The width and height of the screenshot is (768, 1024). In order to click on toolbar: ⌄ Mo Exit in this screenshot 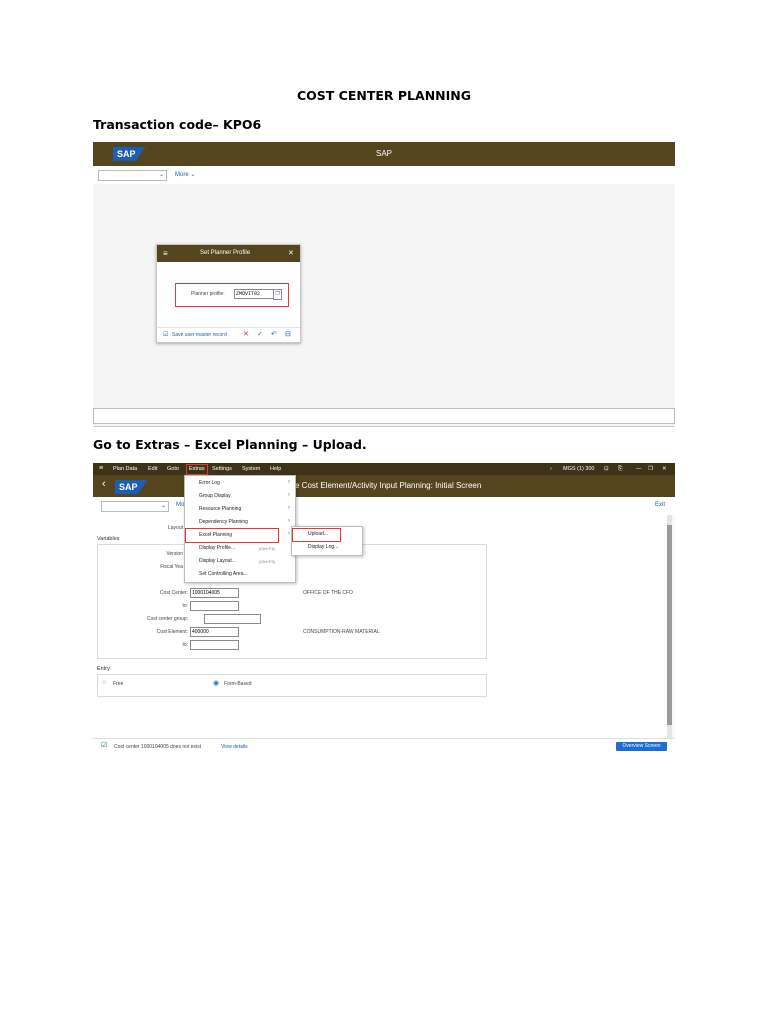, I will do `click(384, 506)`.